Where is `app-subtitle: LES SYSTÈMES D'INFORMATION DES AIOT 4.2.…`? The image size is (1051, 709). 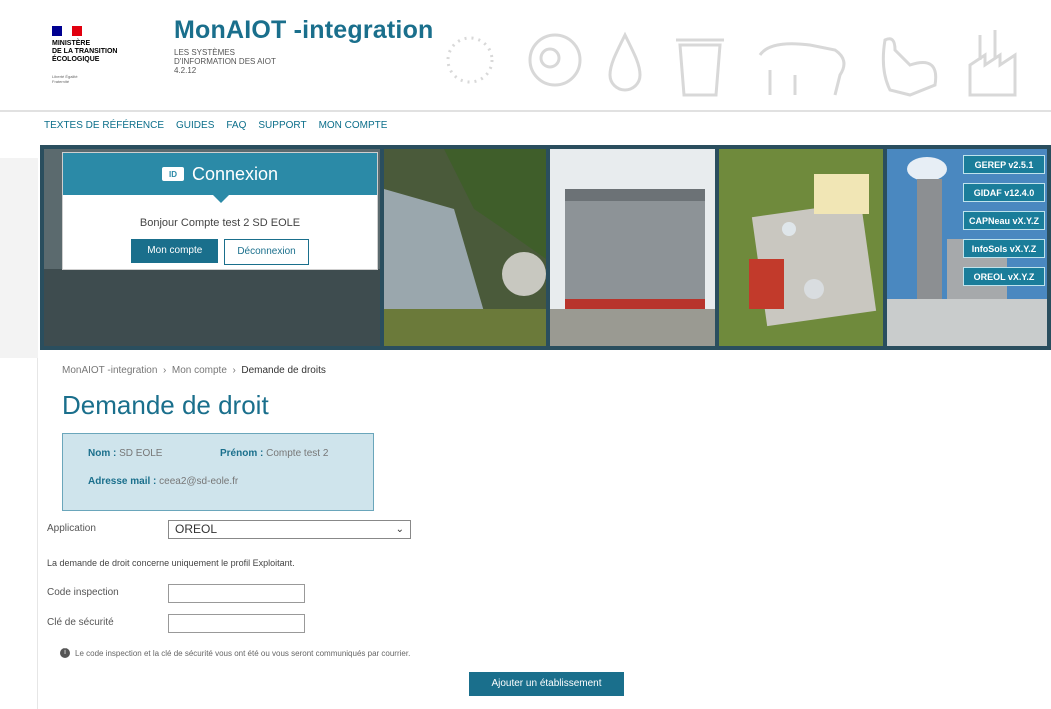
app-subtitle: LES SYSTÈMES D'INFORMATION DES AIOT 4.2.… is located at coordinates (225, 61).